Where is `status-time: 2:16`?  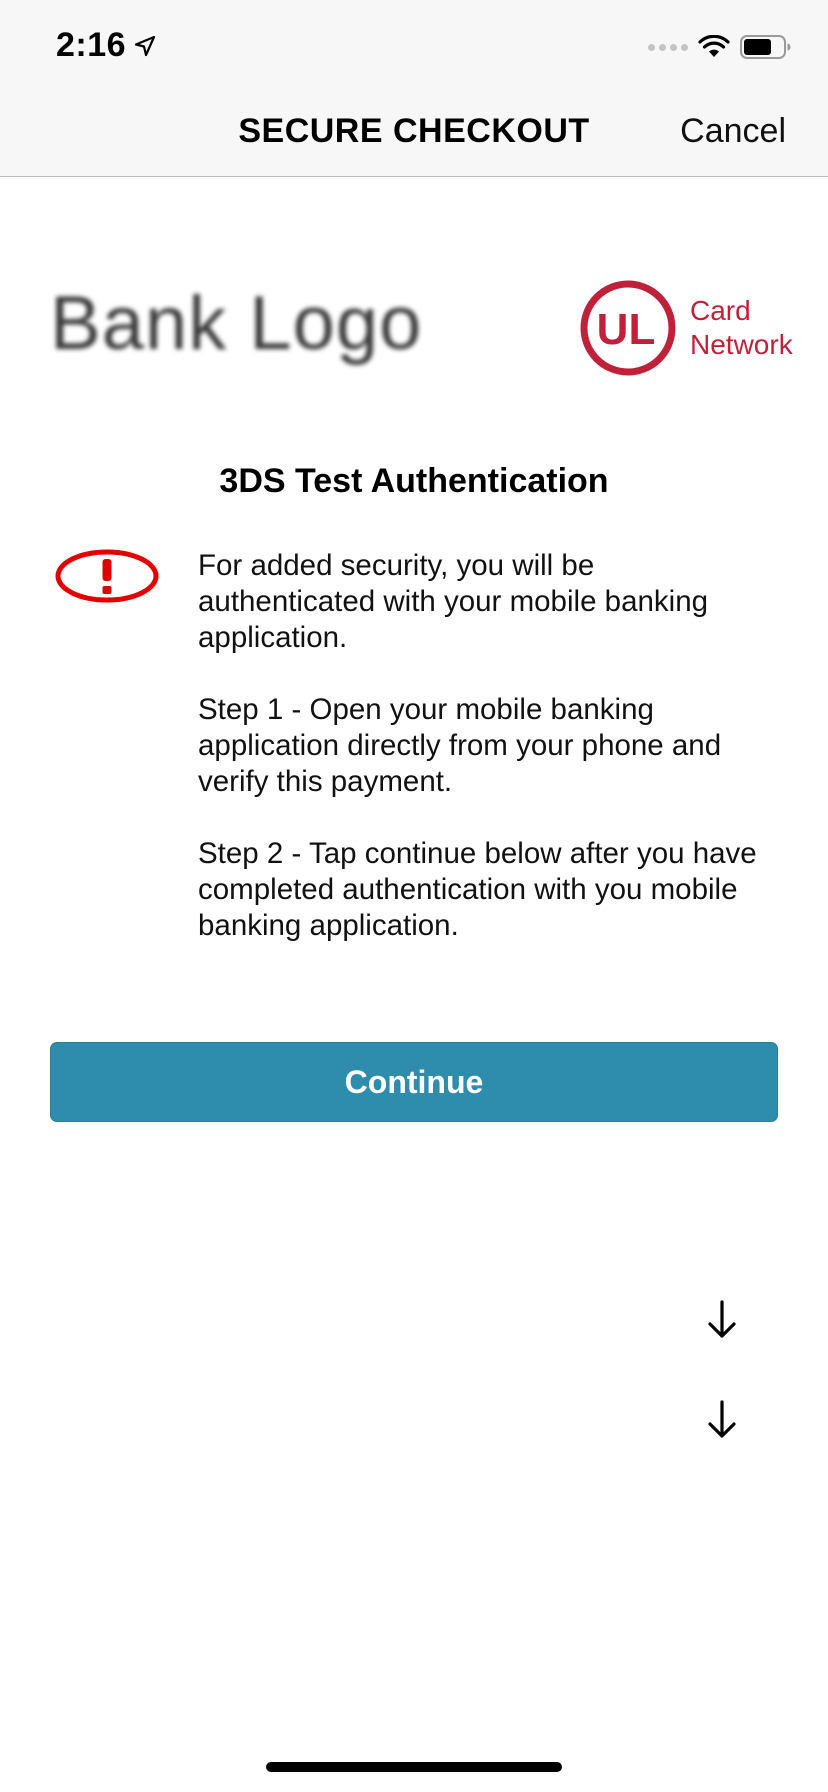 status-time: 2:16 is located at coordinates (91, 45).